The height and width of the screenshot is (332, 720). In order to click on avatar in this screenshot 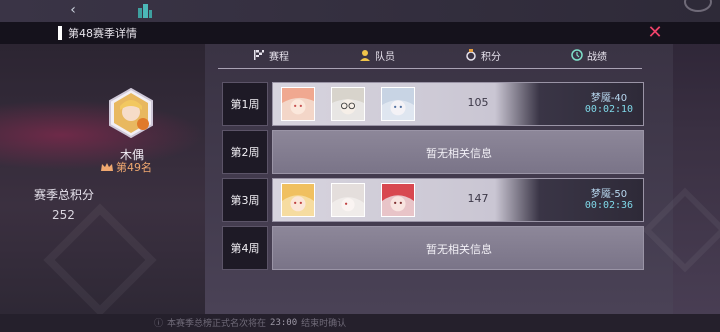, I will do `click(131, 113)`.